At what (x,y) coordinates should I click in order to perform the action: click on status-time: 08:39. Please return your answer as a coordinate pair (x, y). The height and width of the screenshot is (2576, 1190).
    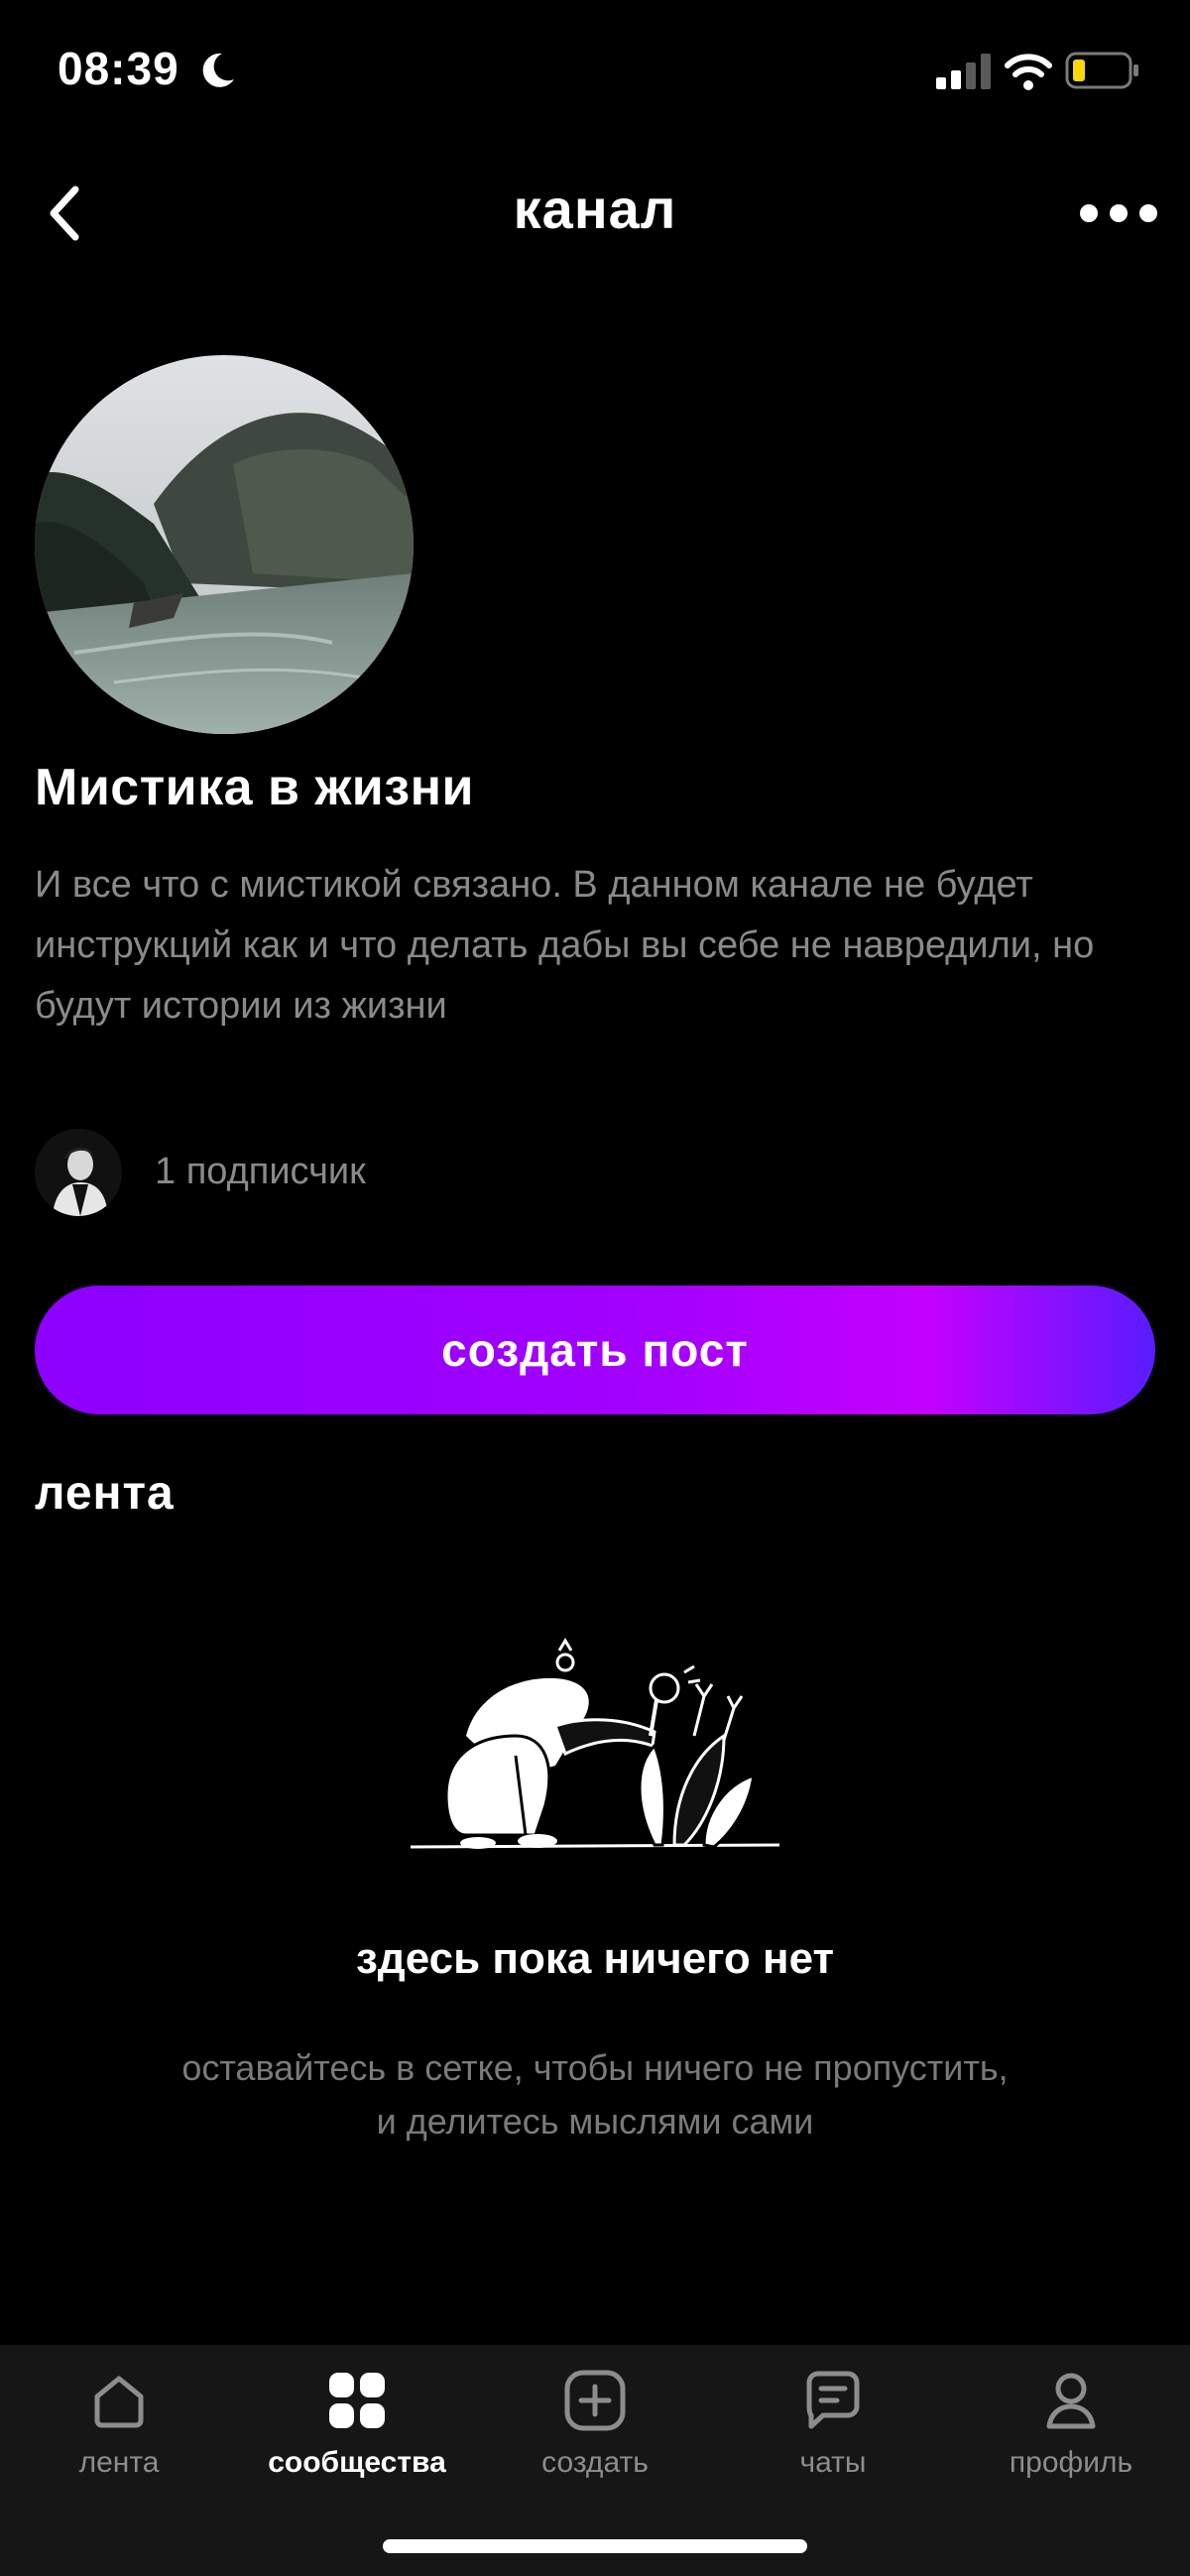
    Looking at the image, I should click on (118, 68).